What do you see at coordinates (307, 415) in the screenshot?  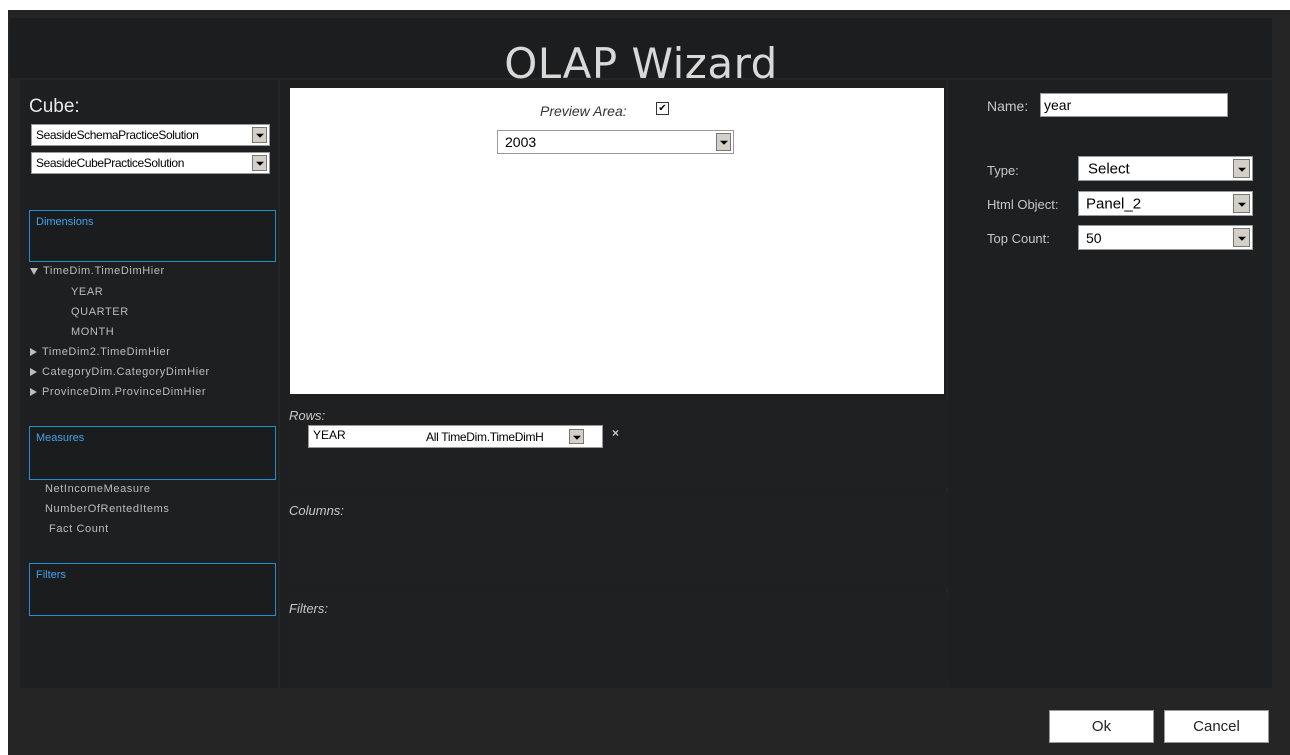 I see `rows-label: Rows:` at bounding box center [307, 415].